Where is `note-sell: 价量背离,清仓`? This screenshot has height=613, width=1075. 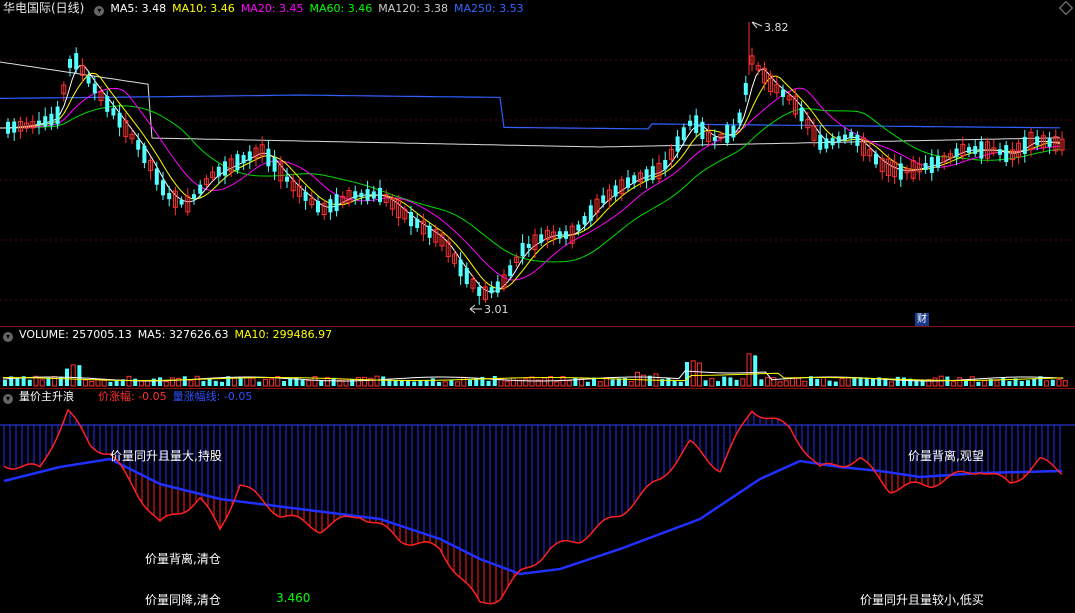
note-sell: 价量背离,清仓 is located at coordinates (183, 559).